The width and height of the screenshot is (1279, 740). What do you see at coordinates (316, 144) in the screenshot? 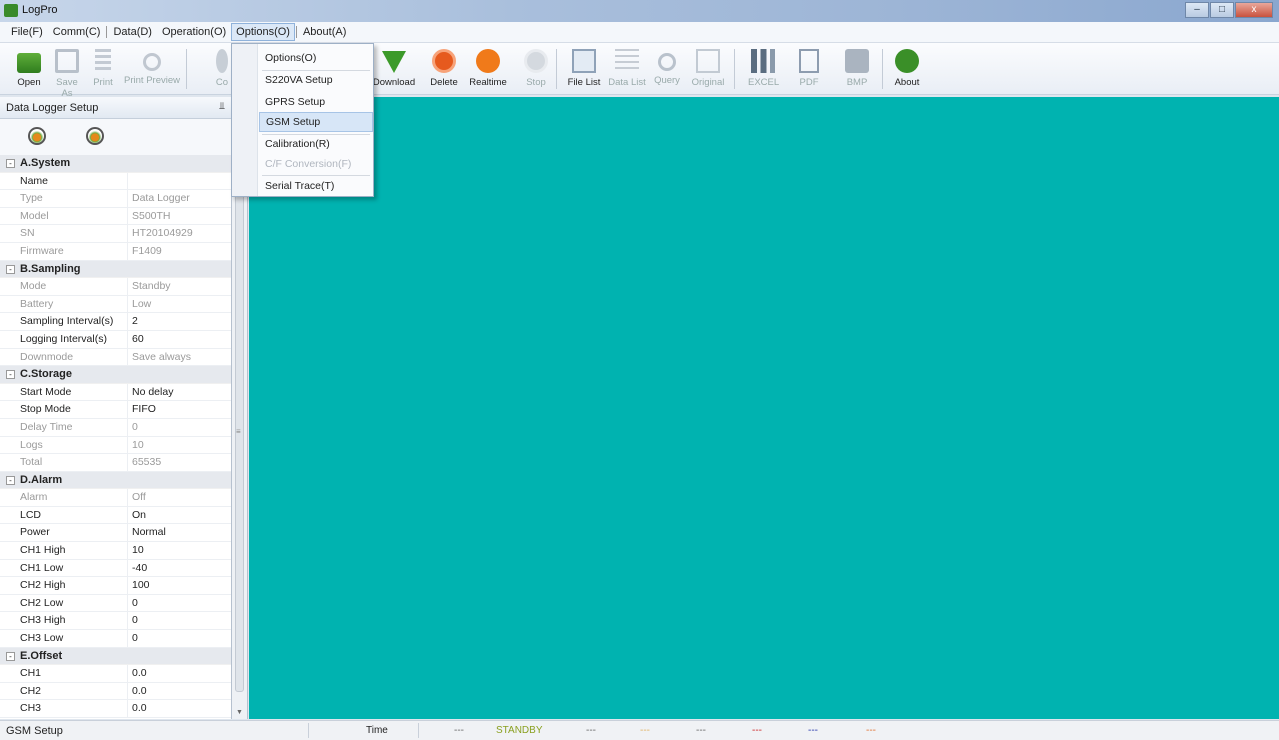
I see `menu-item-calibration: Calibration(R)` at bounding box center [316, 144].